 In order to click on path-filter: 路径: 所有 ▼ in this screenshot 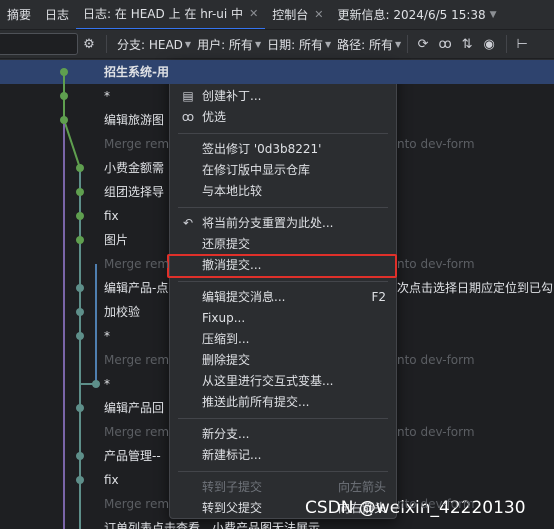, I will do `click(369, 44)`.